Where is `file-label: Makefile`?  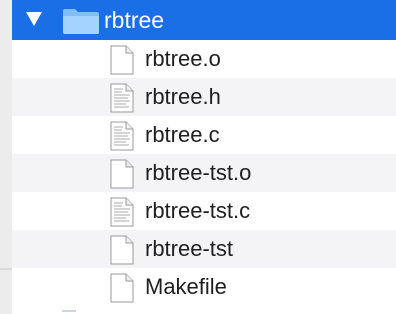 file-label: Makefile is located at coordinates (186, 286).